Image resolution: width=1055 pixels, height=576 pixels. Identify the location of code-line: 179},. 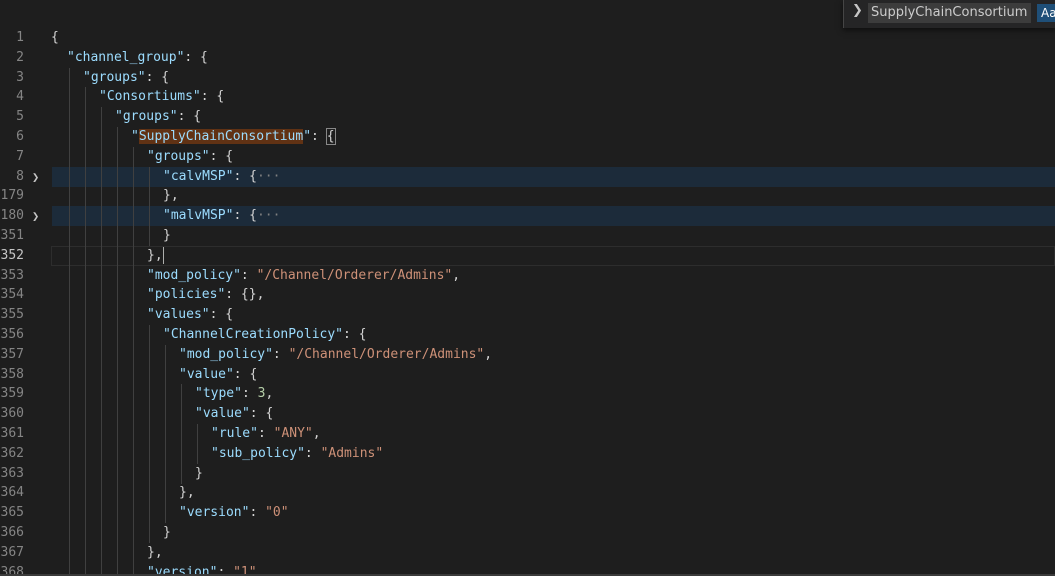
(527, 196).